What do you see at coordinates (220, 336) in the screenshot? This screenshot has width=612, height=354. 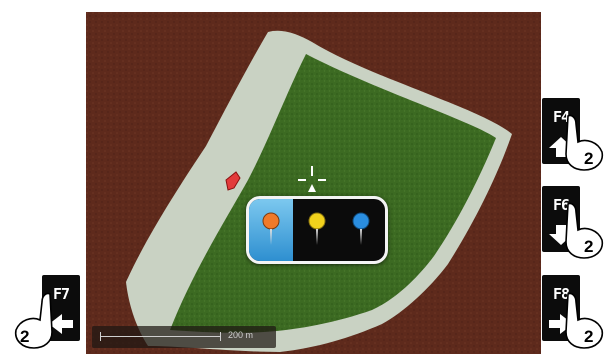 I see `scale-tick-right` at bounding box center [220, 336].